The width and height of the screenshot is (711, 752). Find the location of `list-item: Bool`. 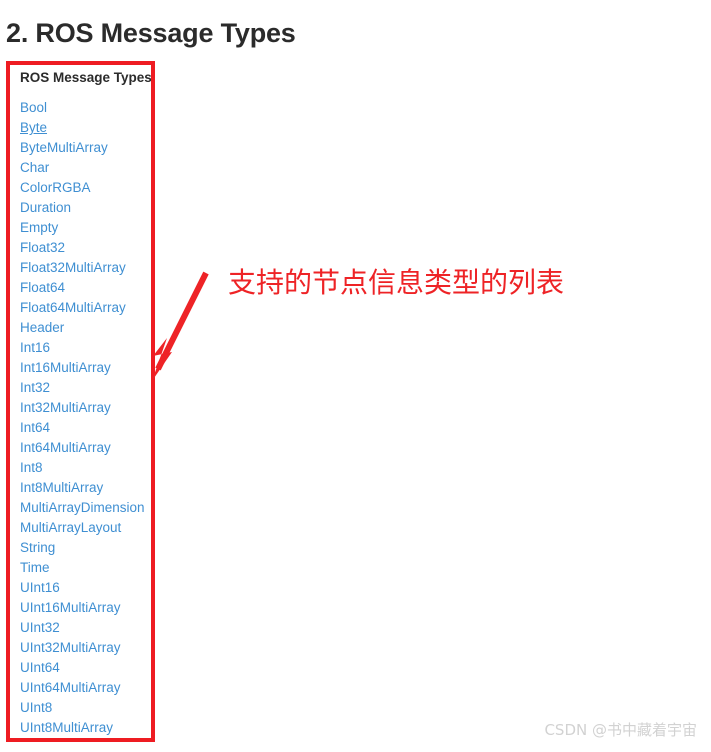

list-item: Bool is located at coordinates (85, 108).